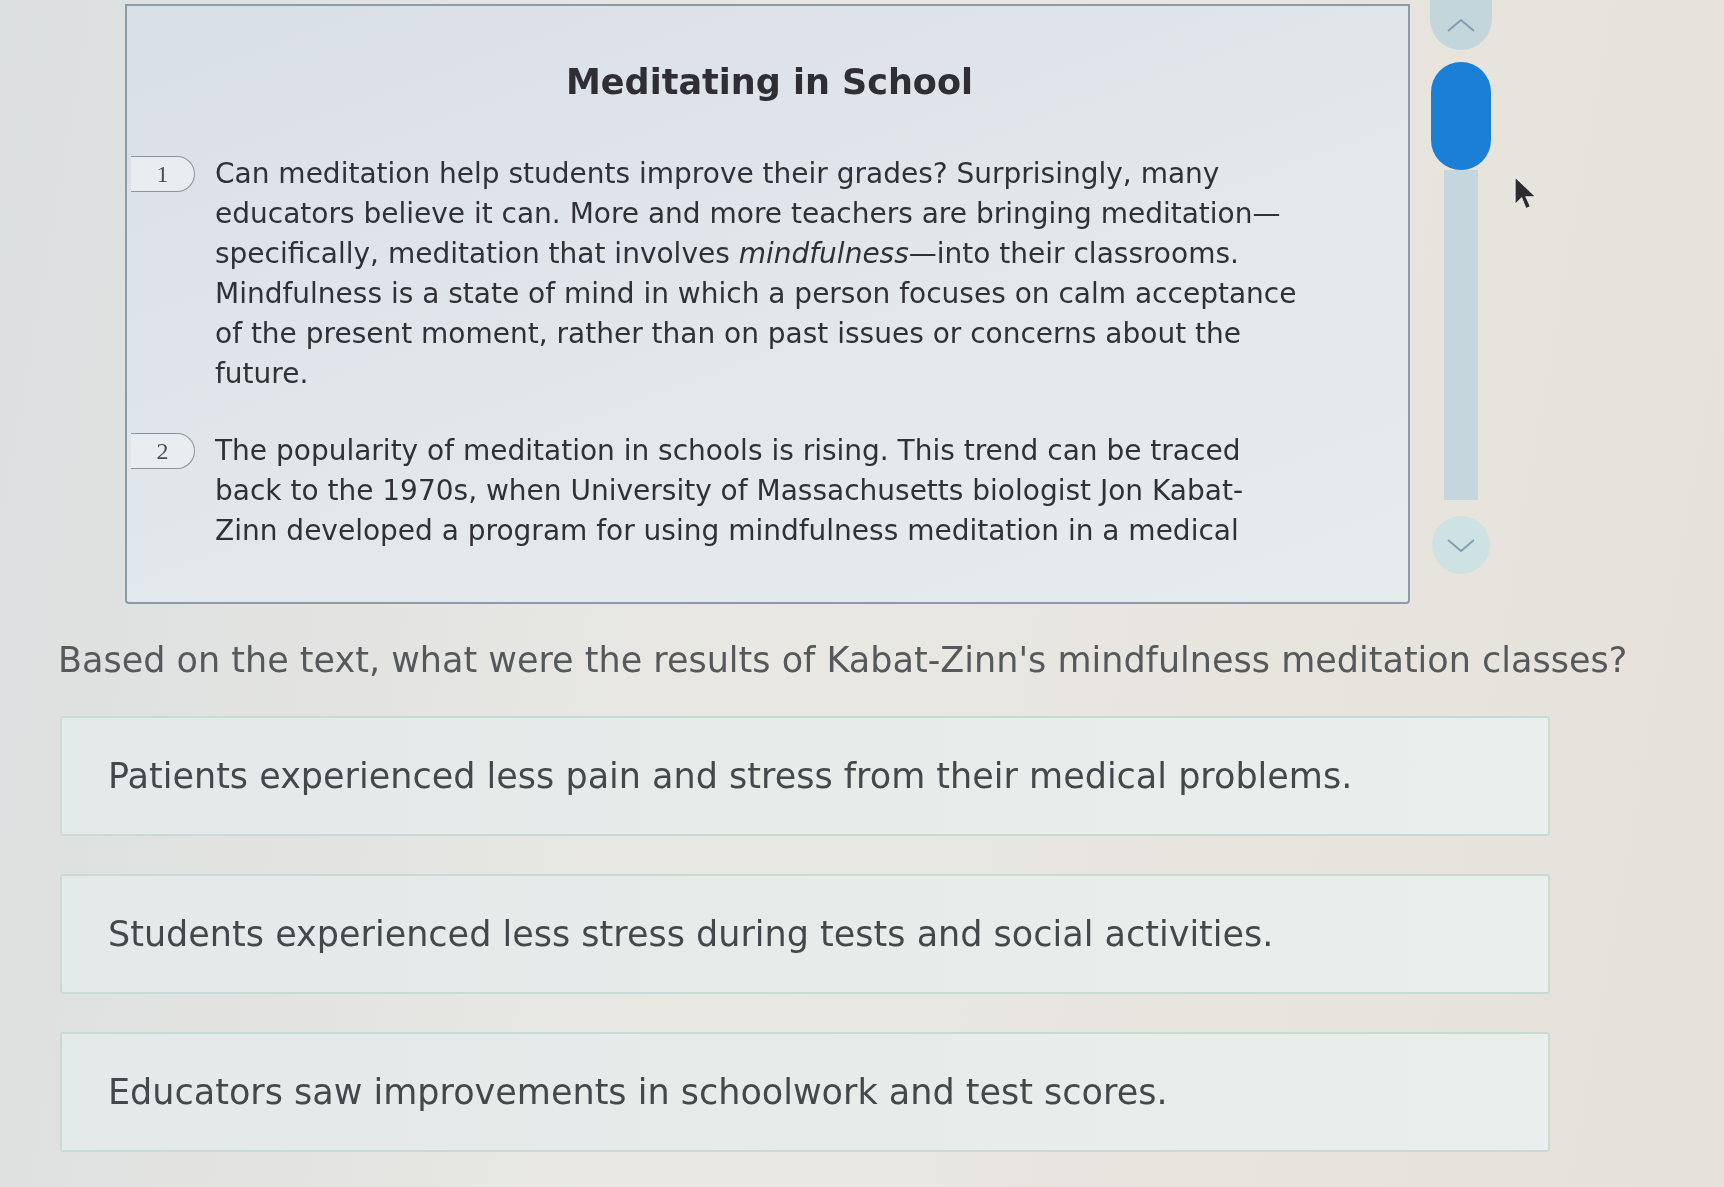 Image resolution: width=1724 pixels, height=1187 pixels. Describe the element at coordinates (163, 174) in the screenshot. I see `paragraph-number: 1` at that location.